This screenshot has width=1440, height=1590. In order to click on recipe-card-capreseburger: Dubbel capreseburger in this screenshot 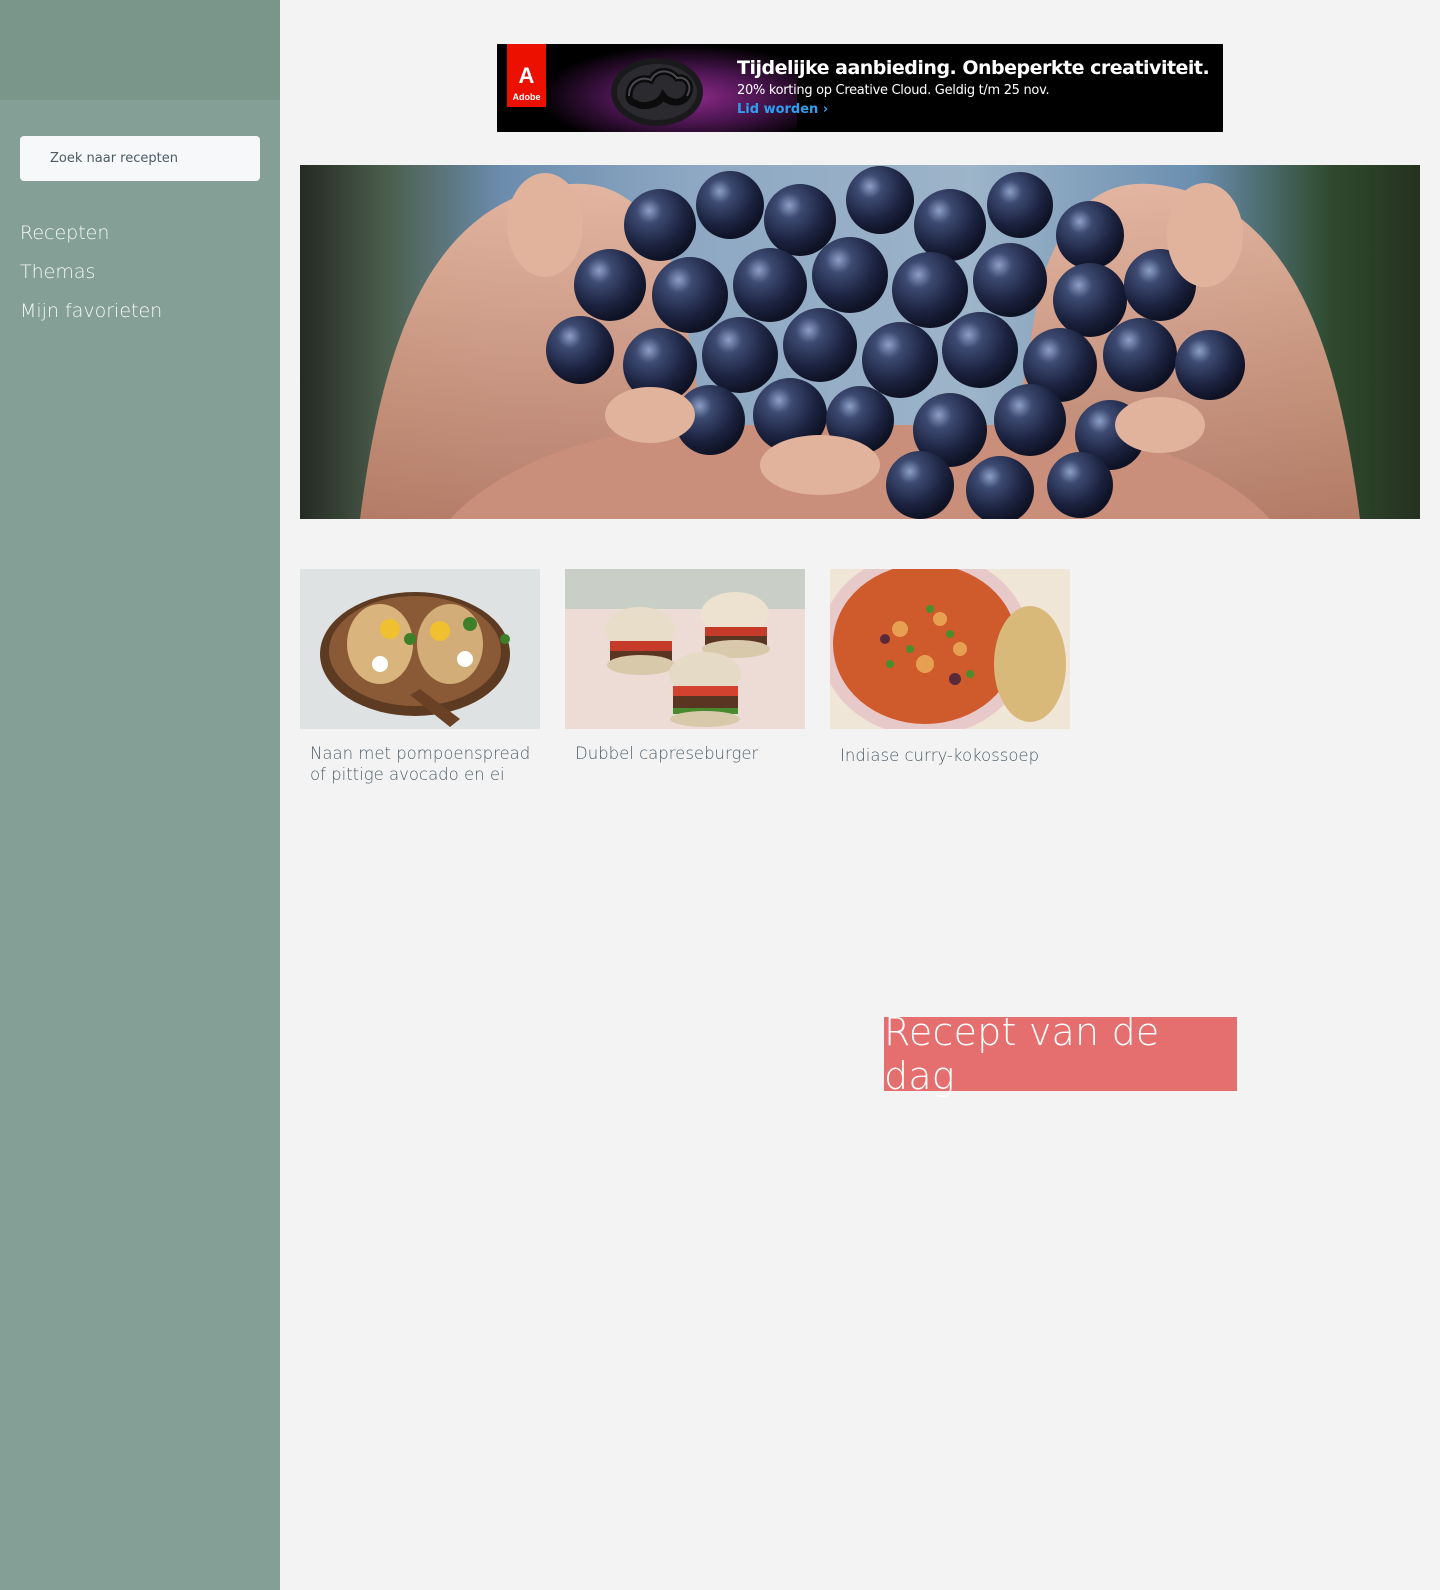, I will do `click(685, 666)`.